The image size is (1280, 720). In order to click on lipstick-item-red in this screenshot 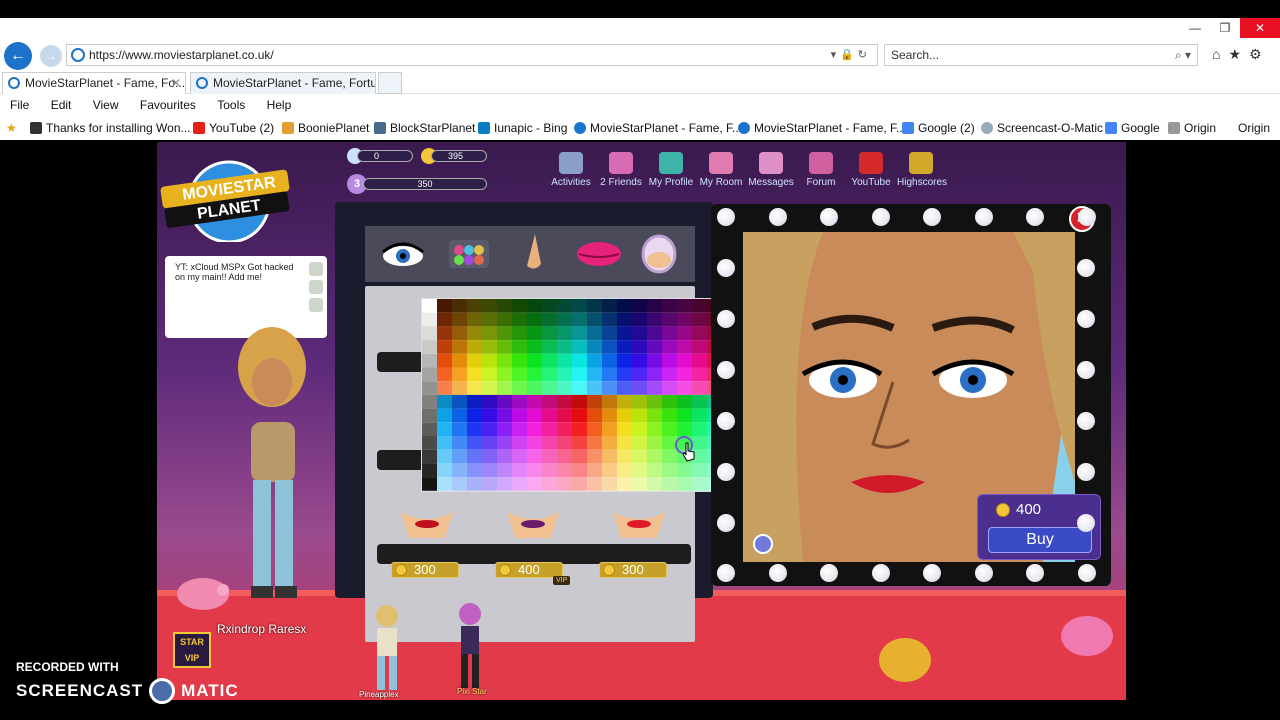, I will do `click(427, 525)`.